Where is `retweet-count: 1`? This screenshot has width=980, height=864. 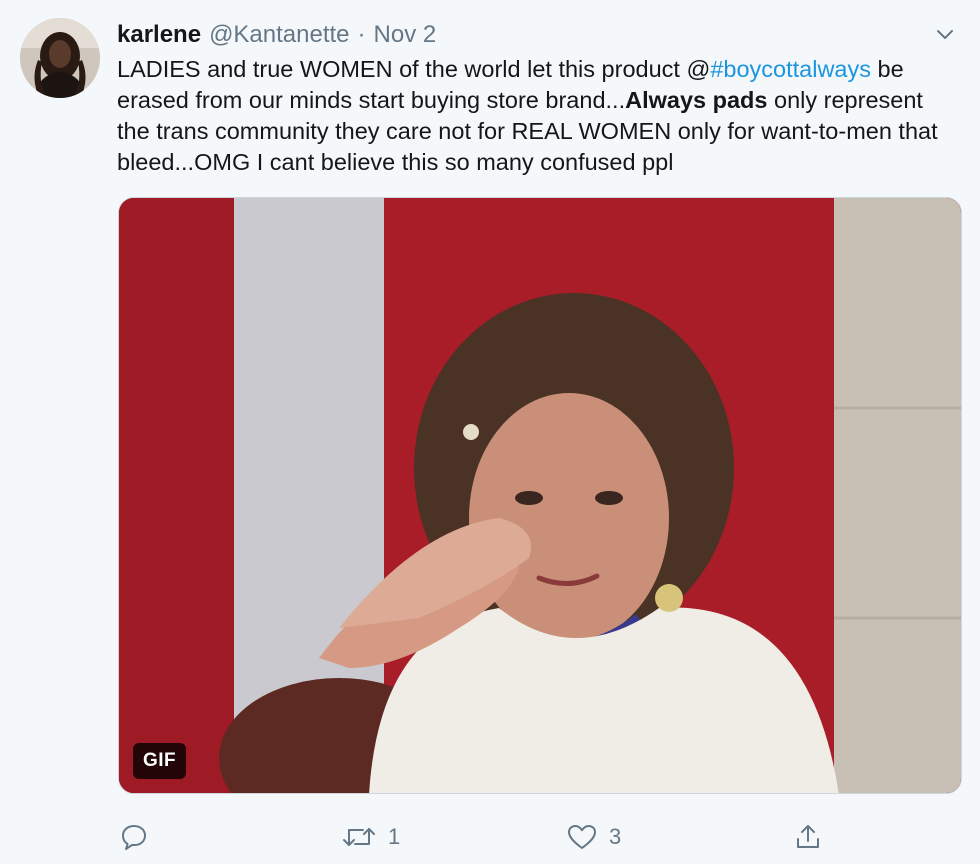
retweet-count: 1 is located at coordinates (394, 836).